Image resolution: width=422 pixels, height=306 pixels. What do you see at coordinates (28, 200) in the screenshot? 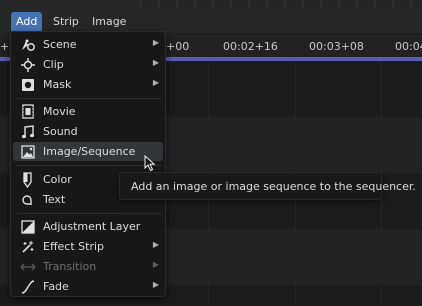
I see `text-icon` at bounding box center [28, 200].